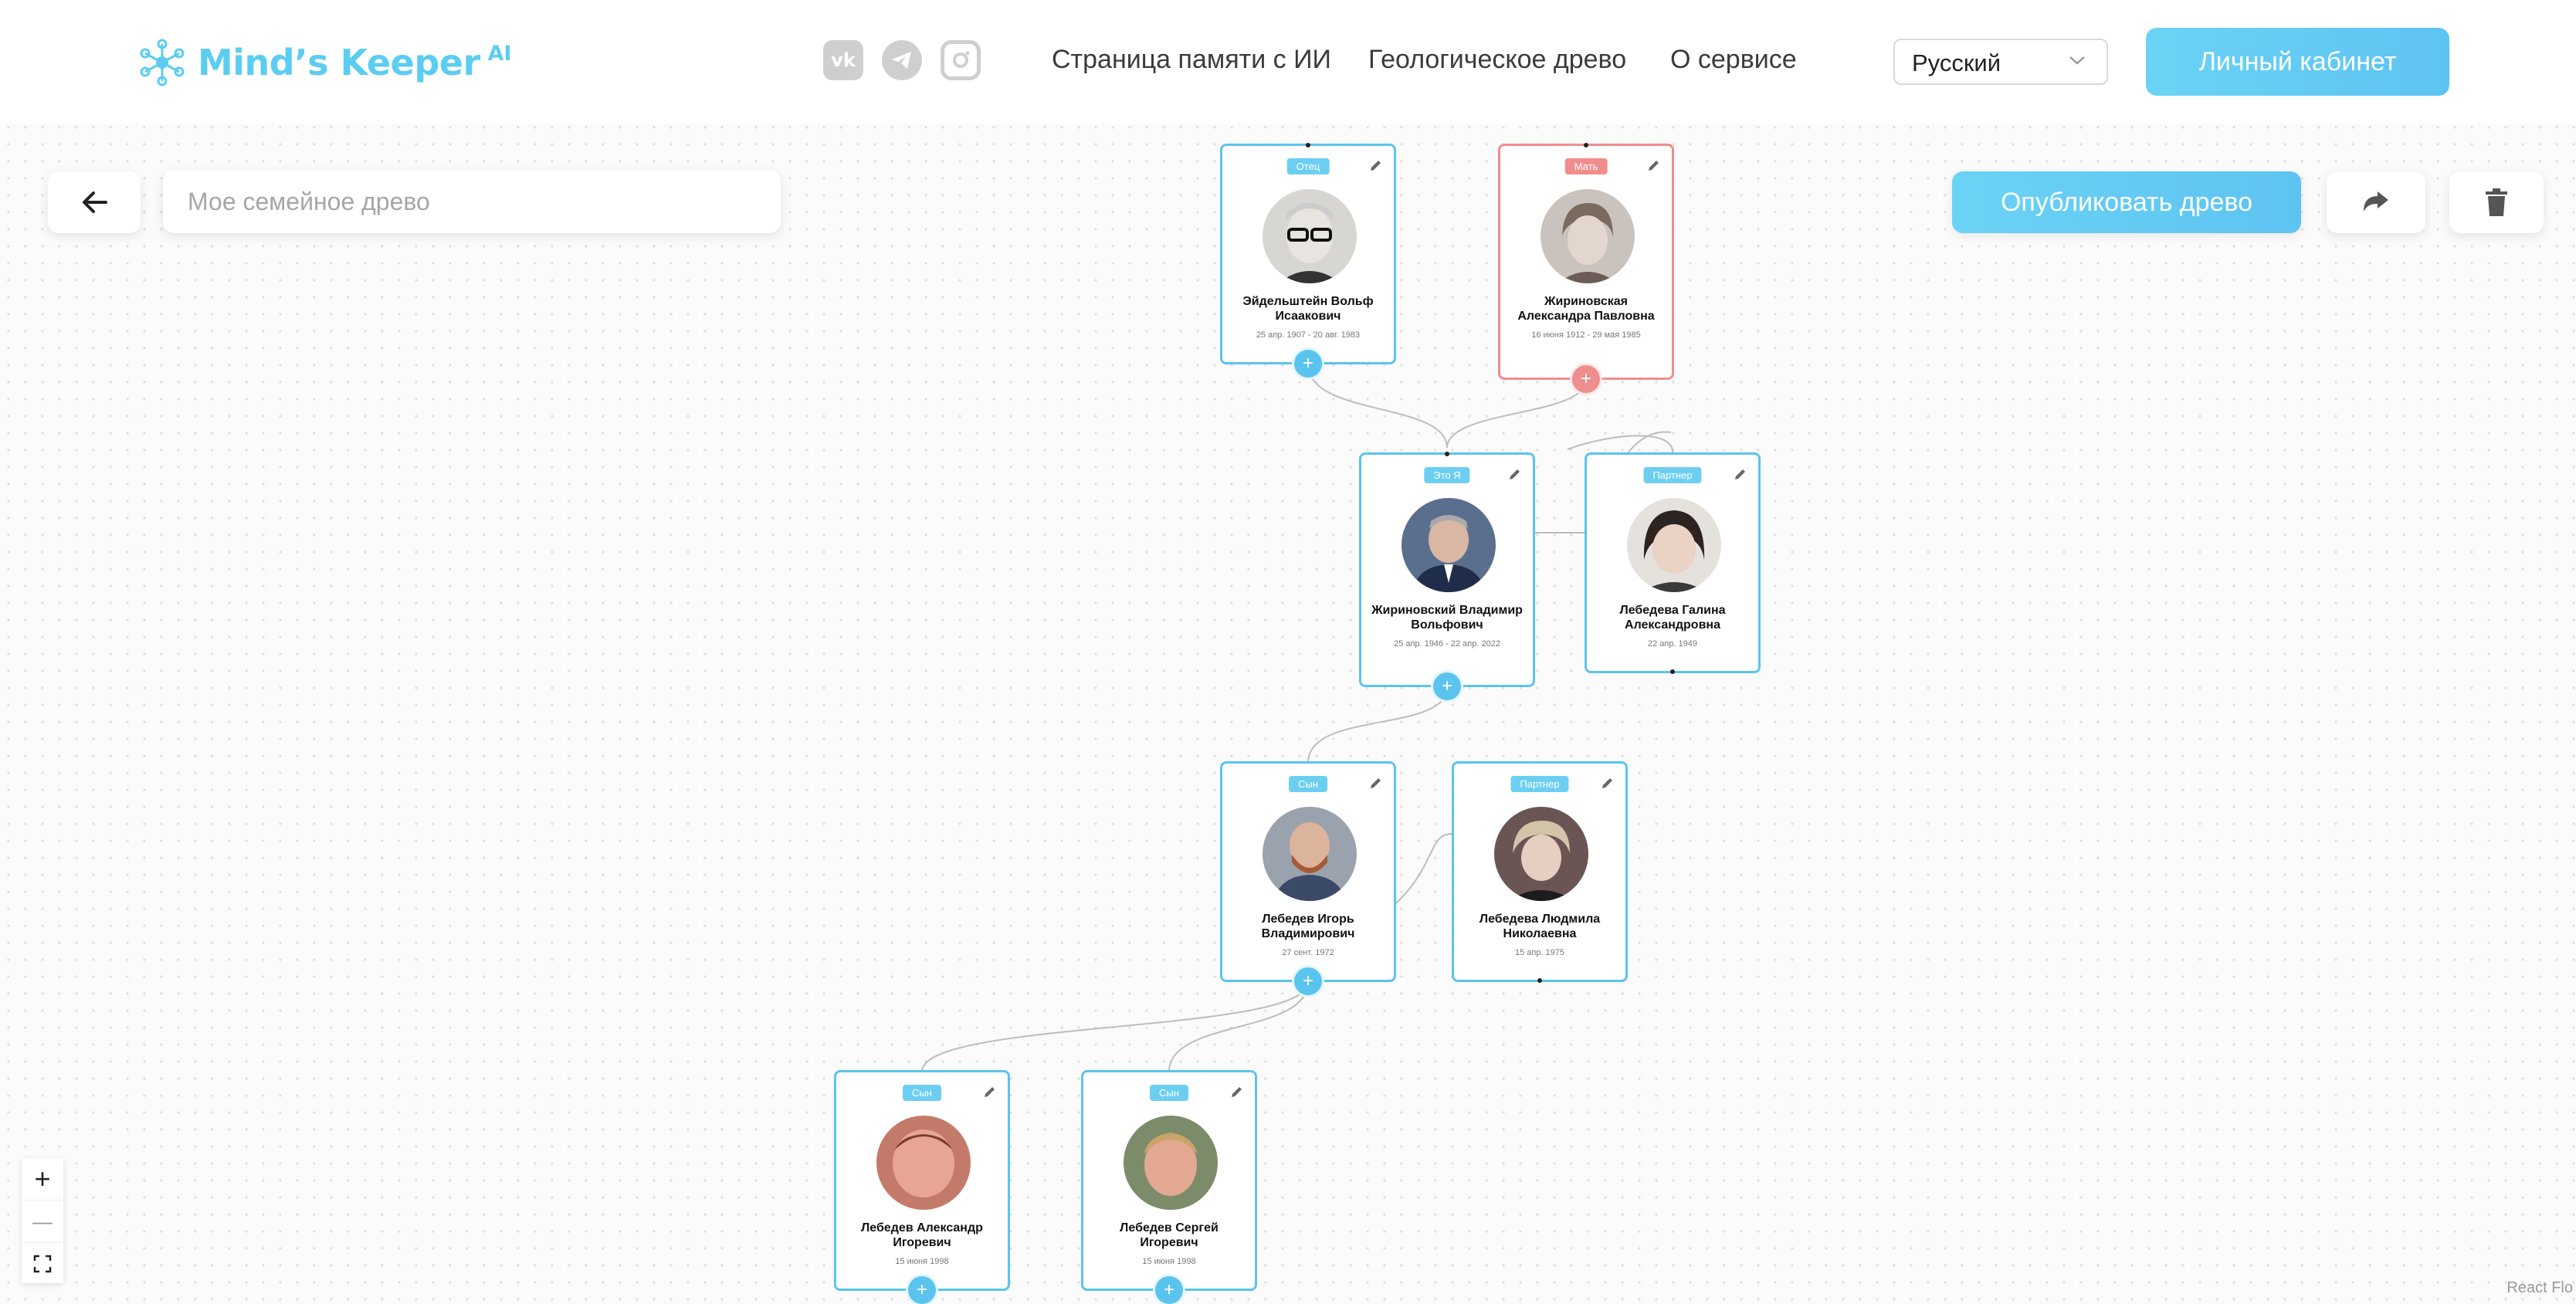 The width and height of the screenshot is (2576, 1304). I want to click on person-name-text: Эйдельштейн Вольф Исаакович, so click(1308, 309).